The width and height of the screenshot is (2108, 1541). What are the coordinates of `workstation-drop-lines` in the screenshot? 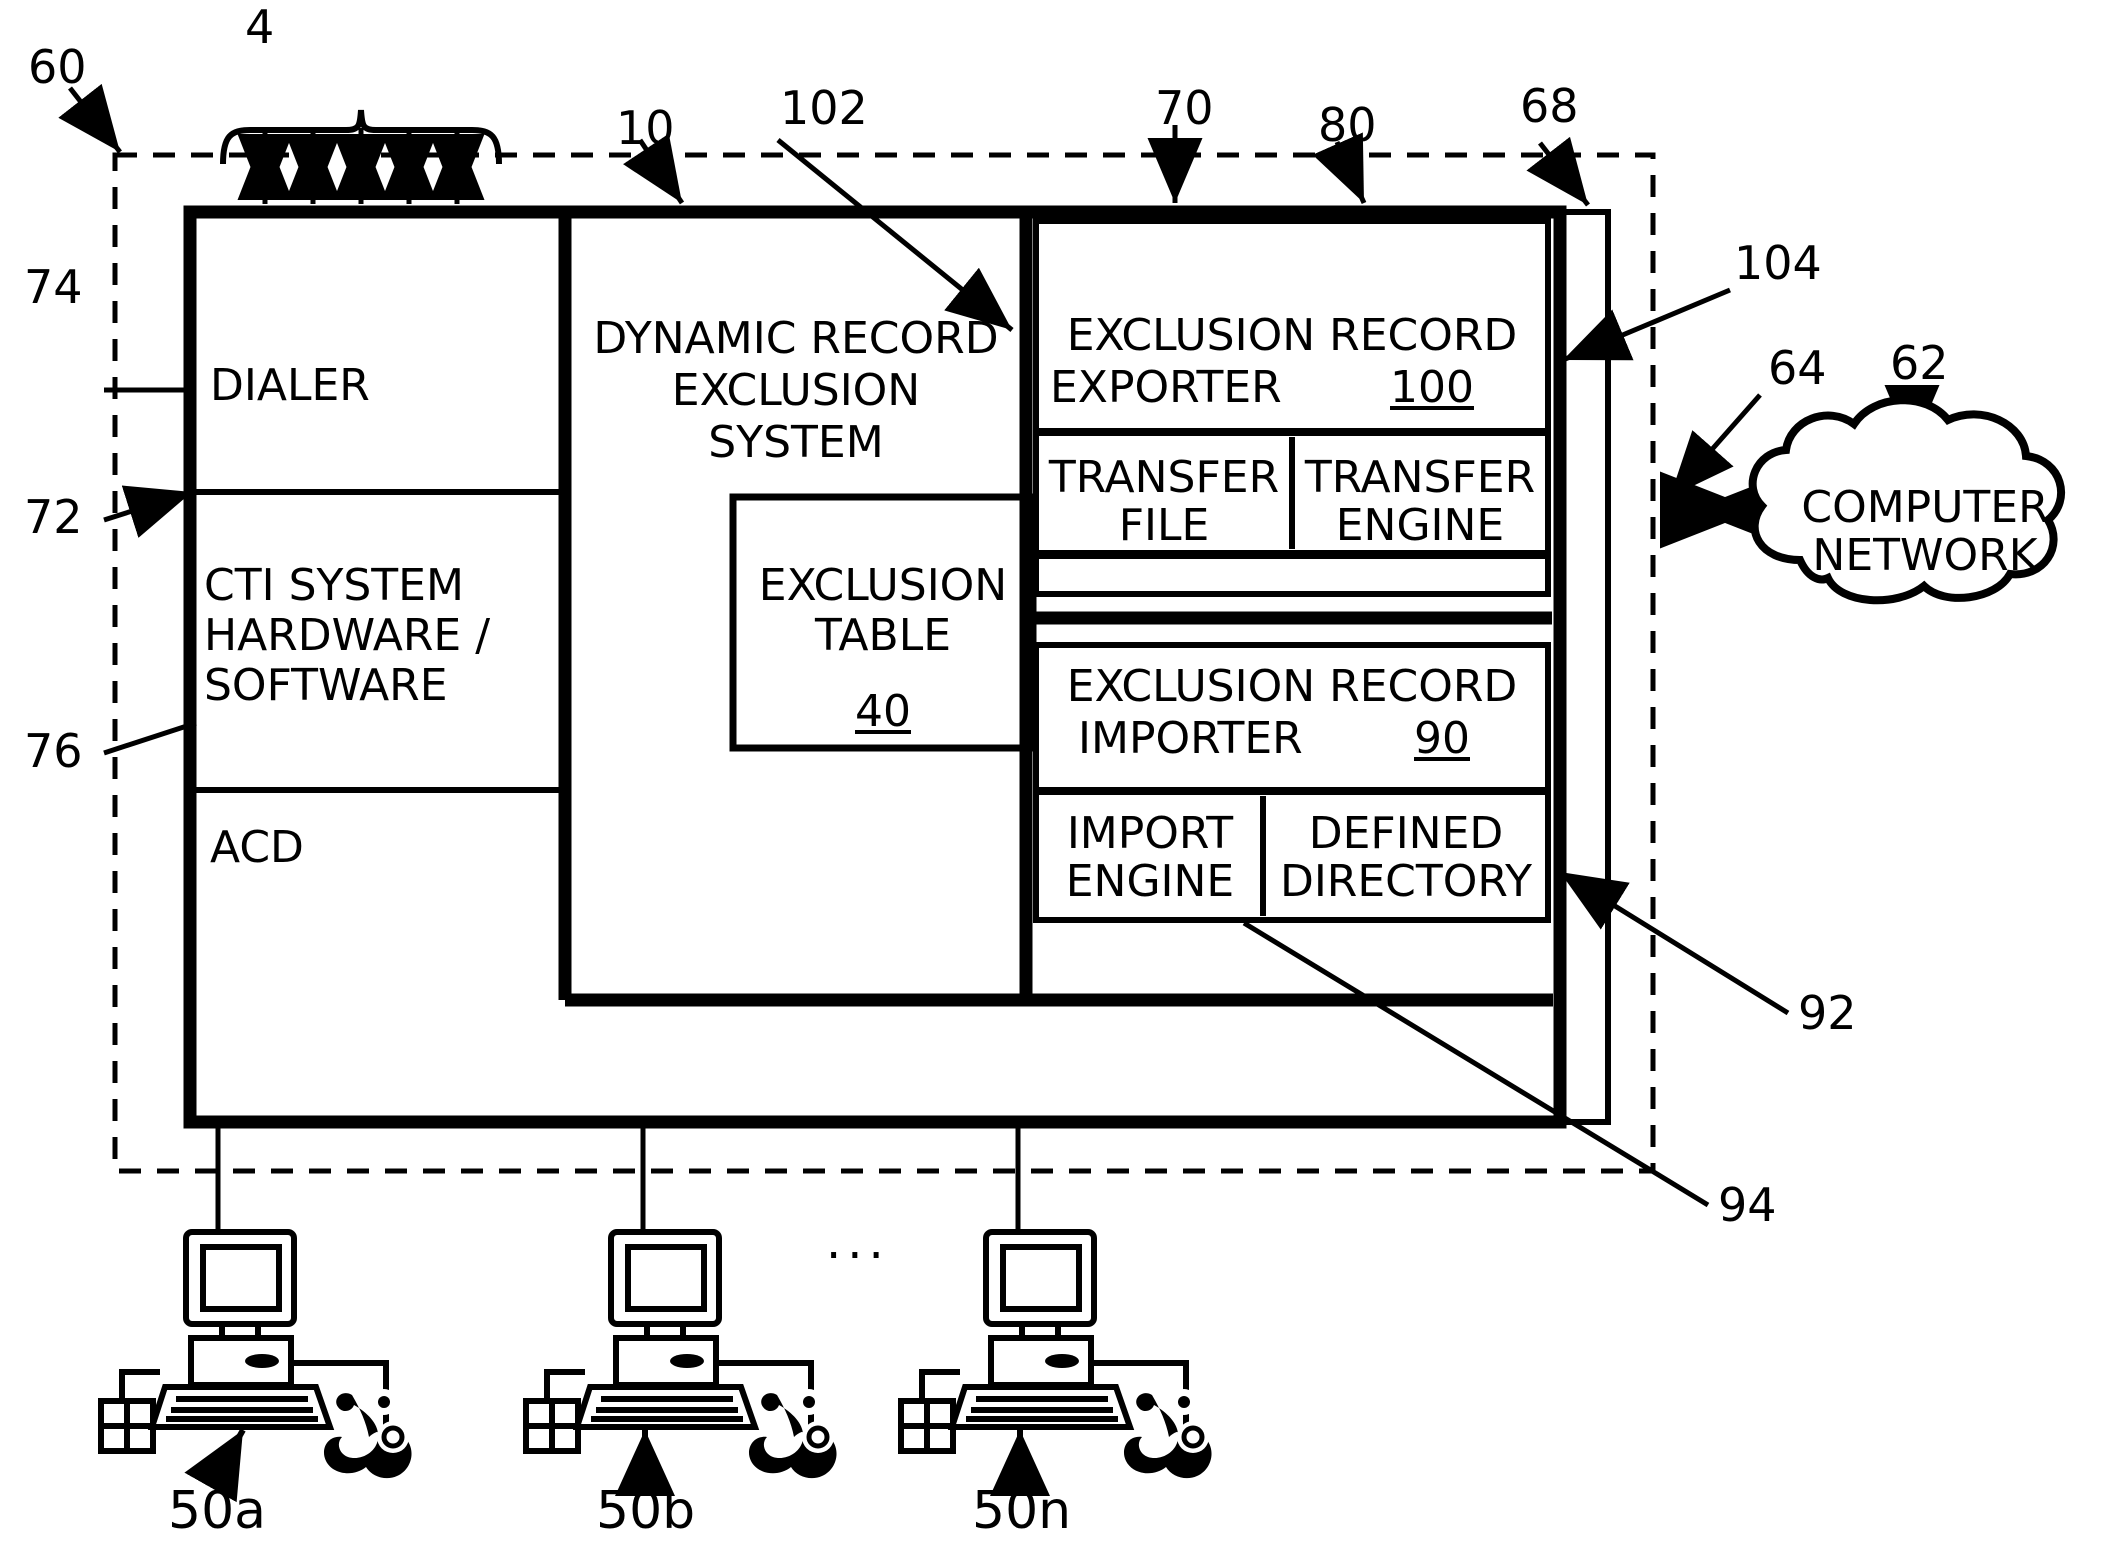 It's located at (618, 1177).